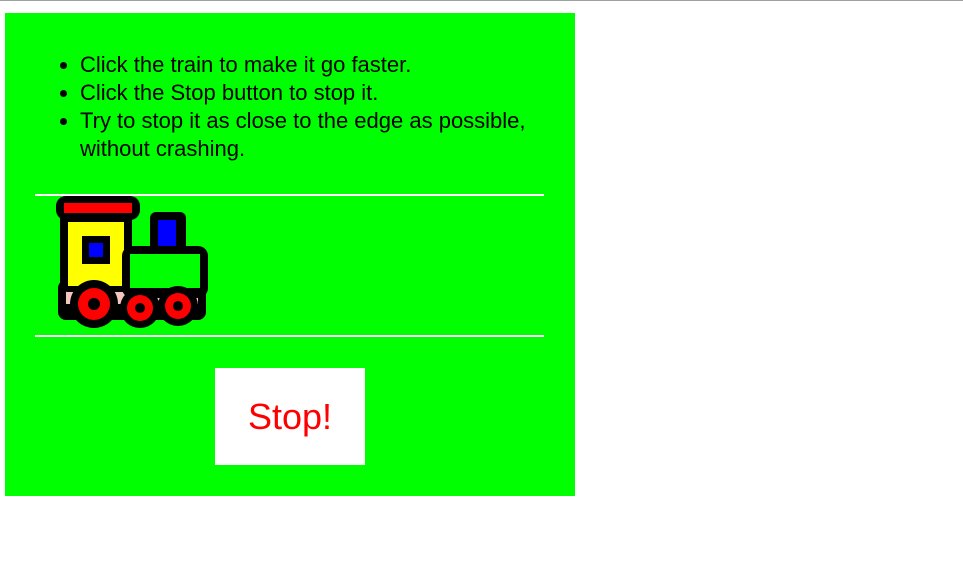 The image size is (963, 588). I want to click on train-icon, so click(132, 265).